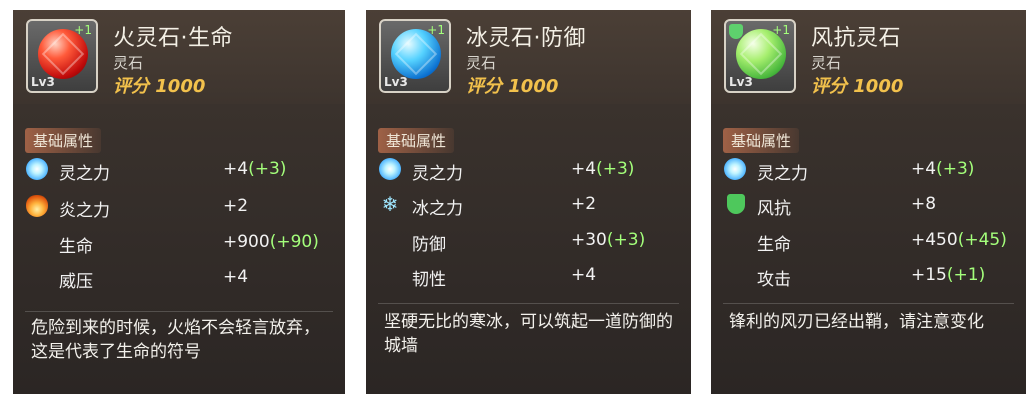 The image size is (1034, 403). Describe the element at coordinates (76, 282) in the screenshot. I see `stat-name: 威压` at that location.